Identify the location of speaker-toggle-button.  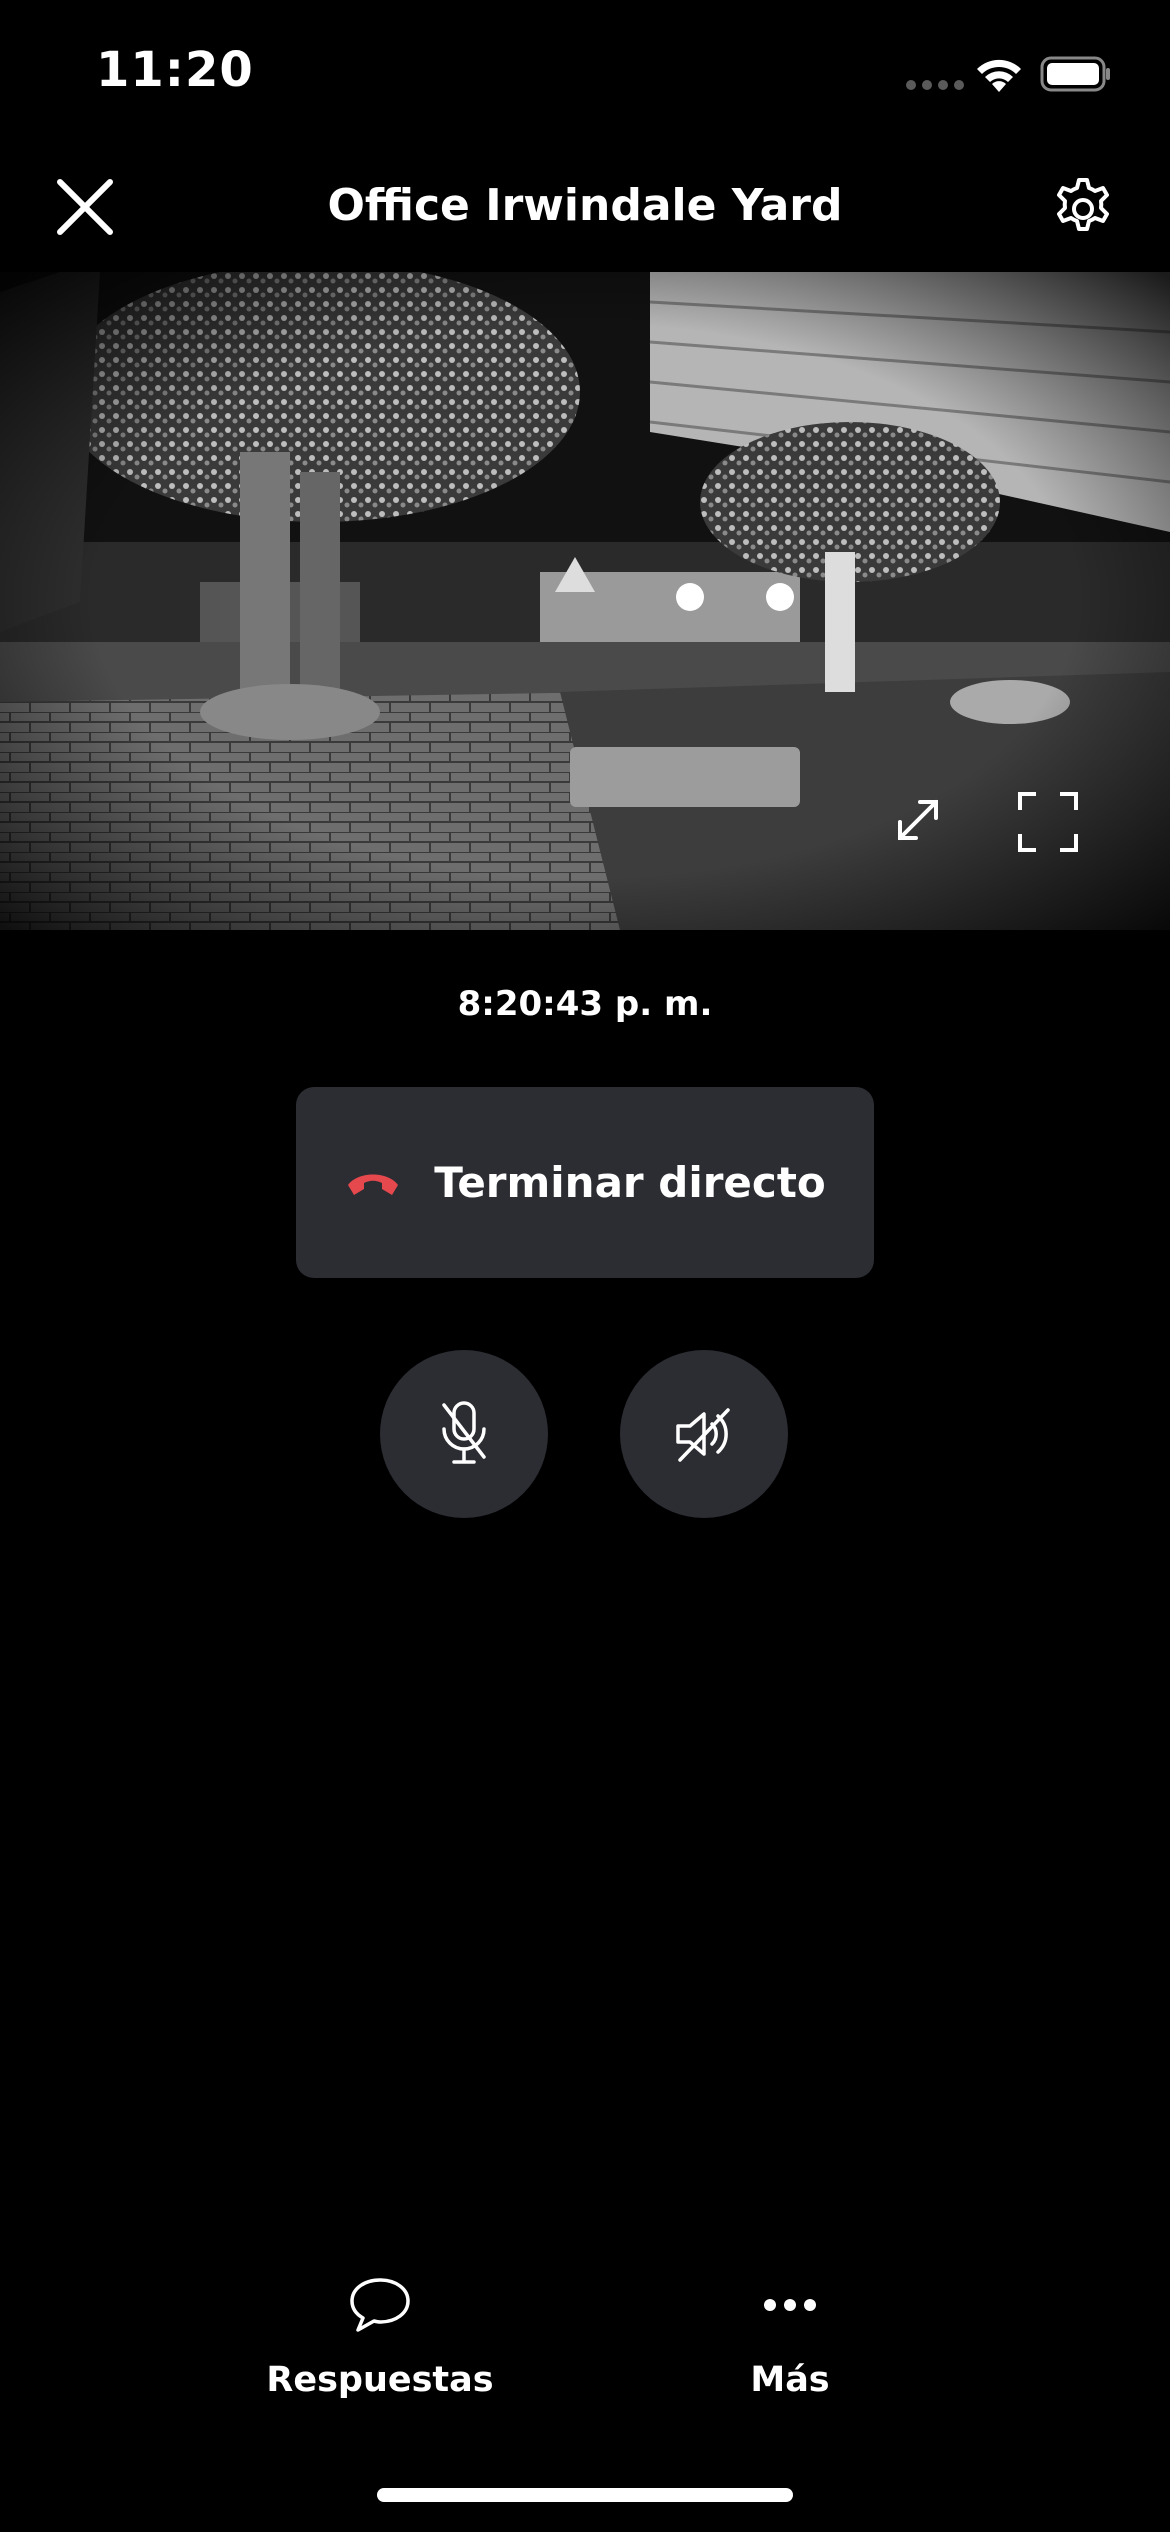
(704, 1434).